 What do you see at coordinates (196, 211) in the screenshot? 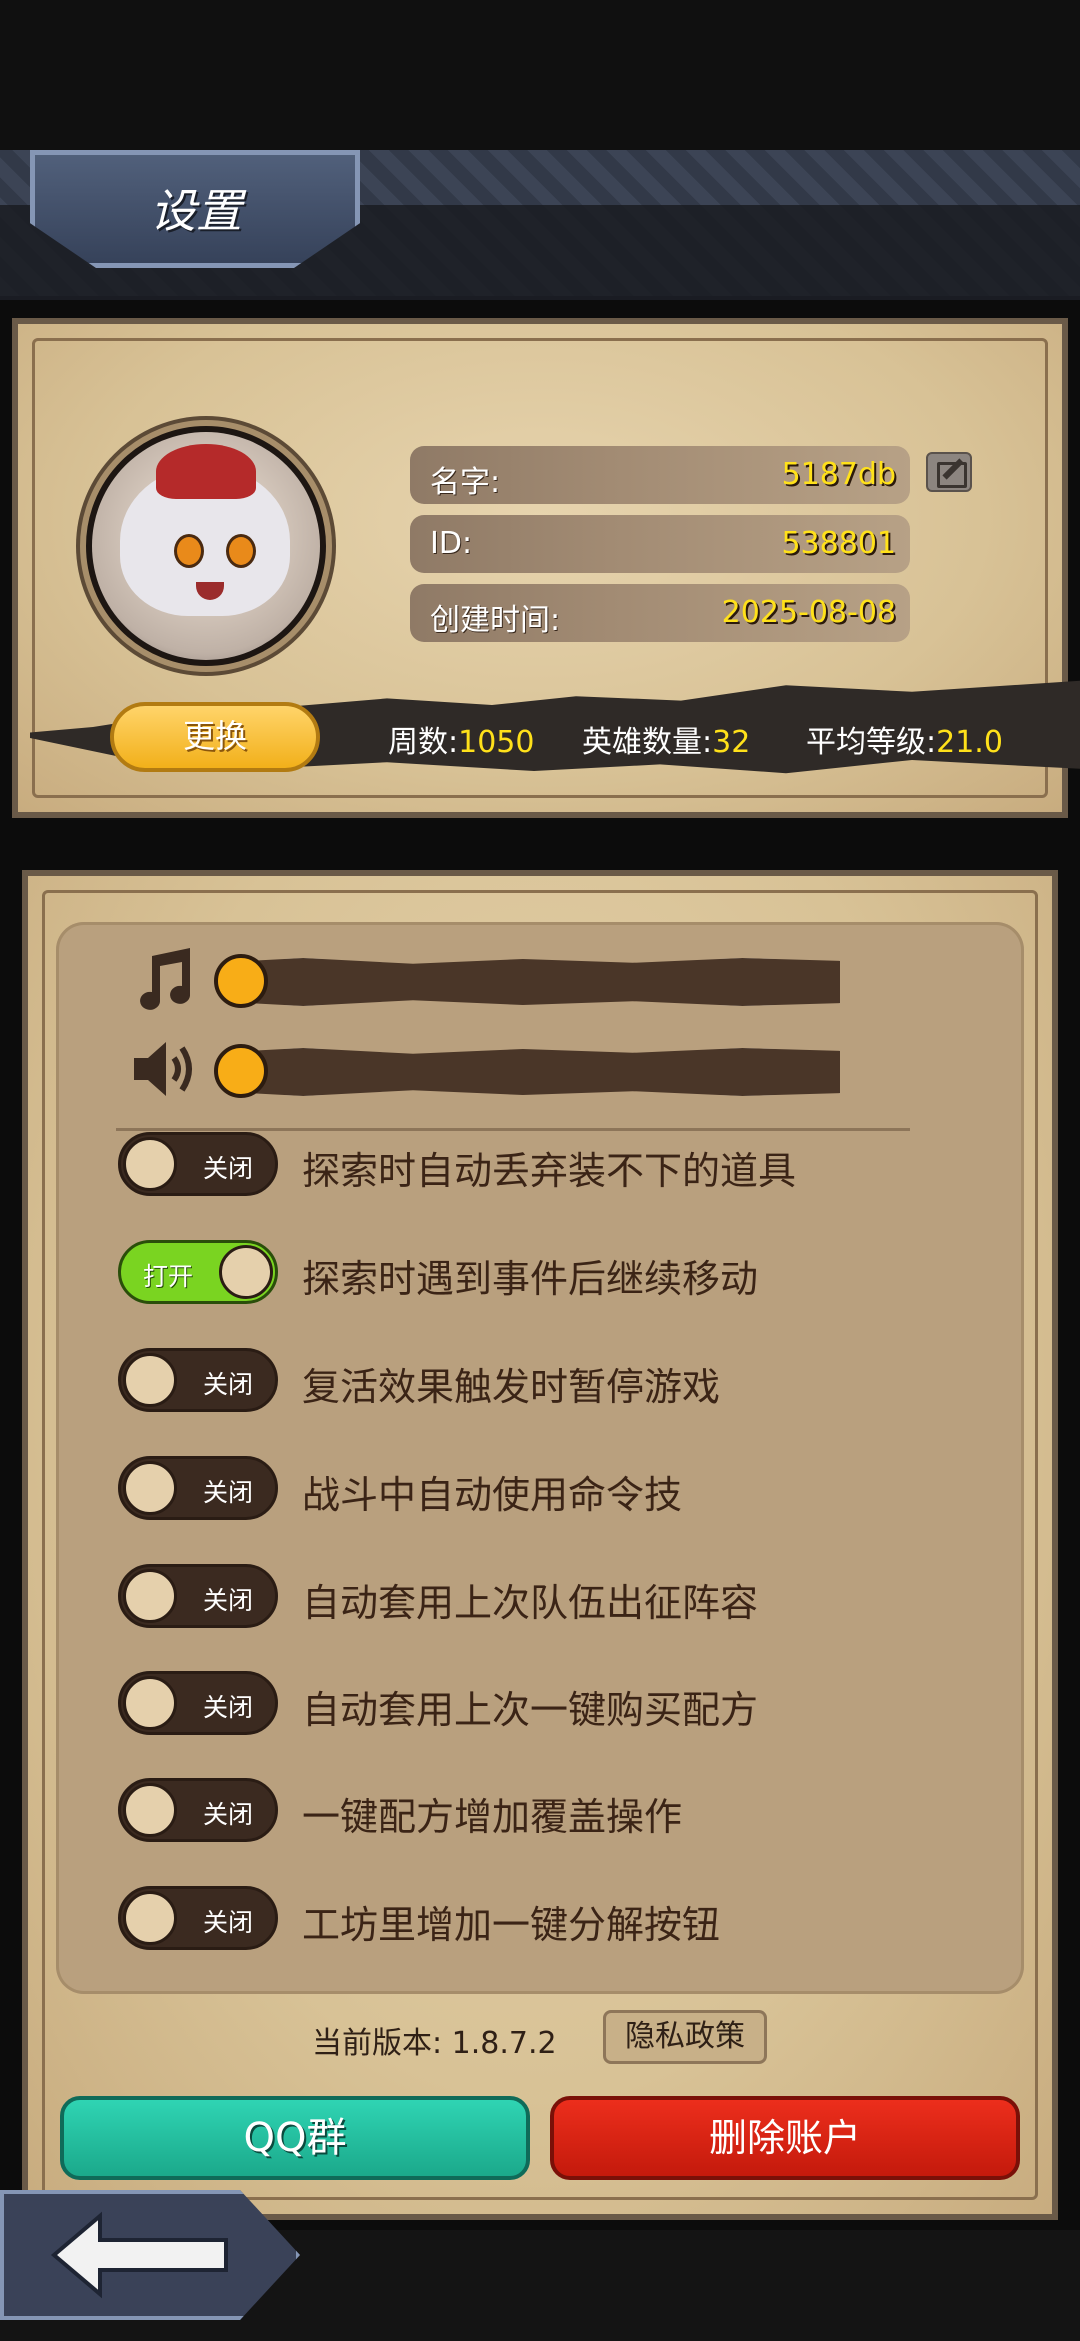
I see `page-title: 设置` at bounding box center [196, 211].